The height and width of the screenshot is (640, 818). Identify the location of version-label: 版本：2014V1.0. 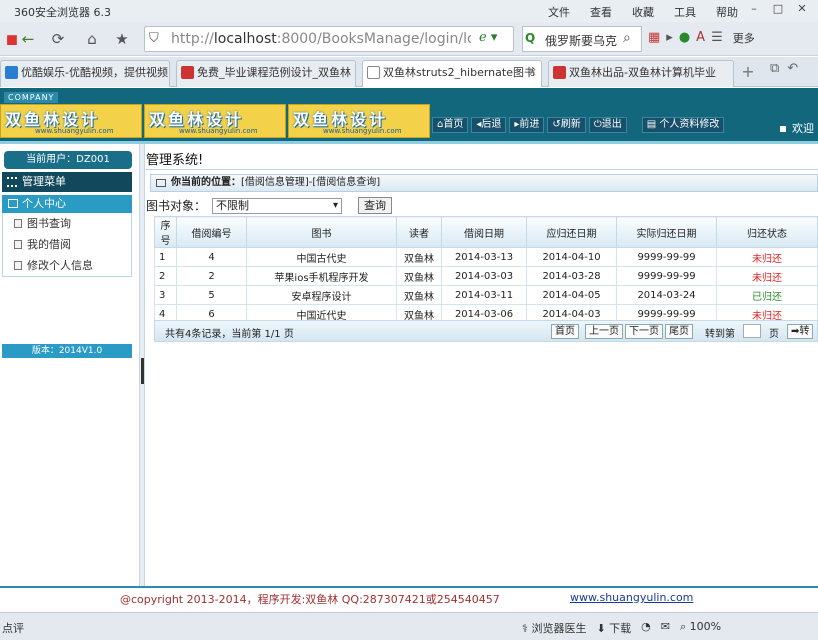
(67, 351).